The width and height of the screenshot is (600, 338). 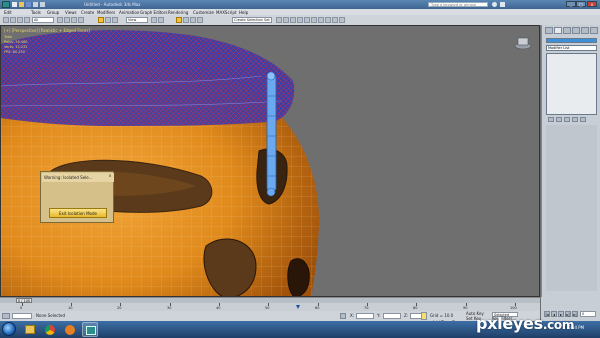 I want to click on add-time-tag-icon, so click(x=424, y=316).